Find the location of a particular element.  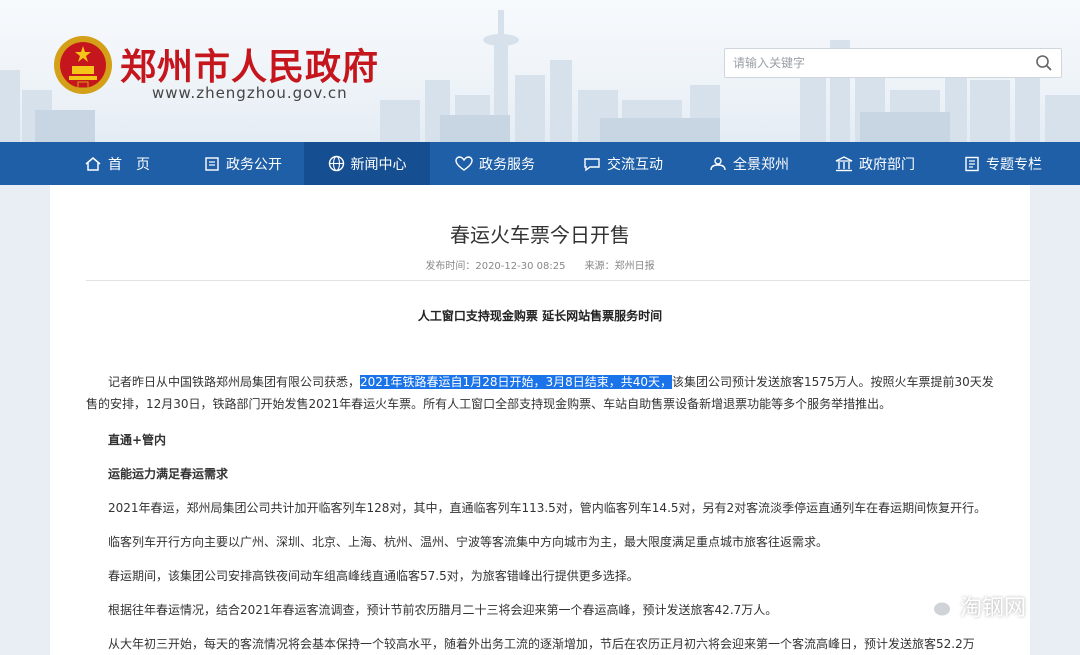

topics-icon is located at coordinates (972, 163).